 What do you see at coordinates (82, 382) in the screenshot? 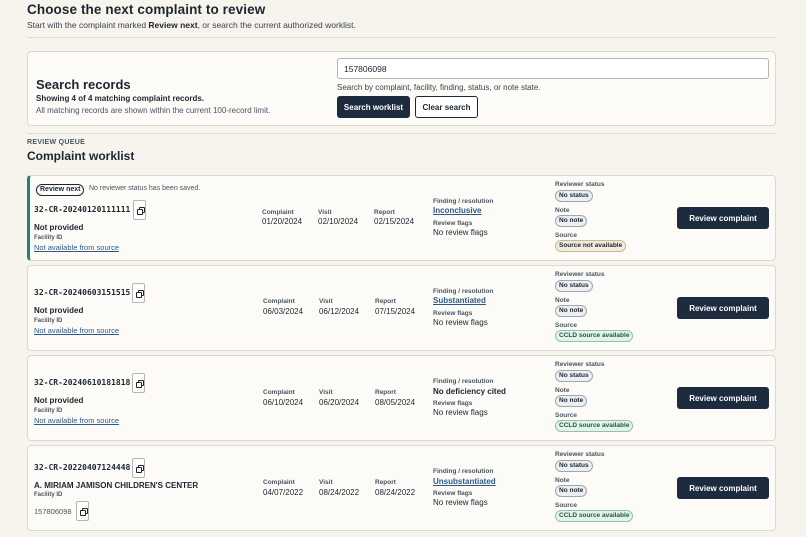
I see `complaint-id: 32-CR-20240610181818` at bounding box center [82, 382].